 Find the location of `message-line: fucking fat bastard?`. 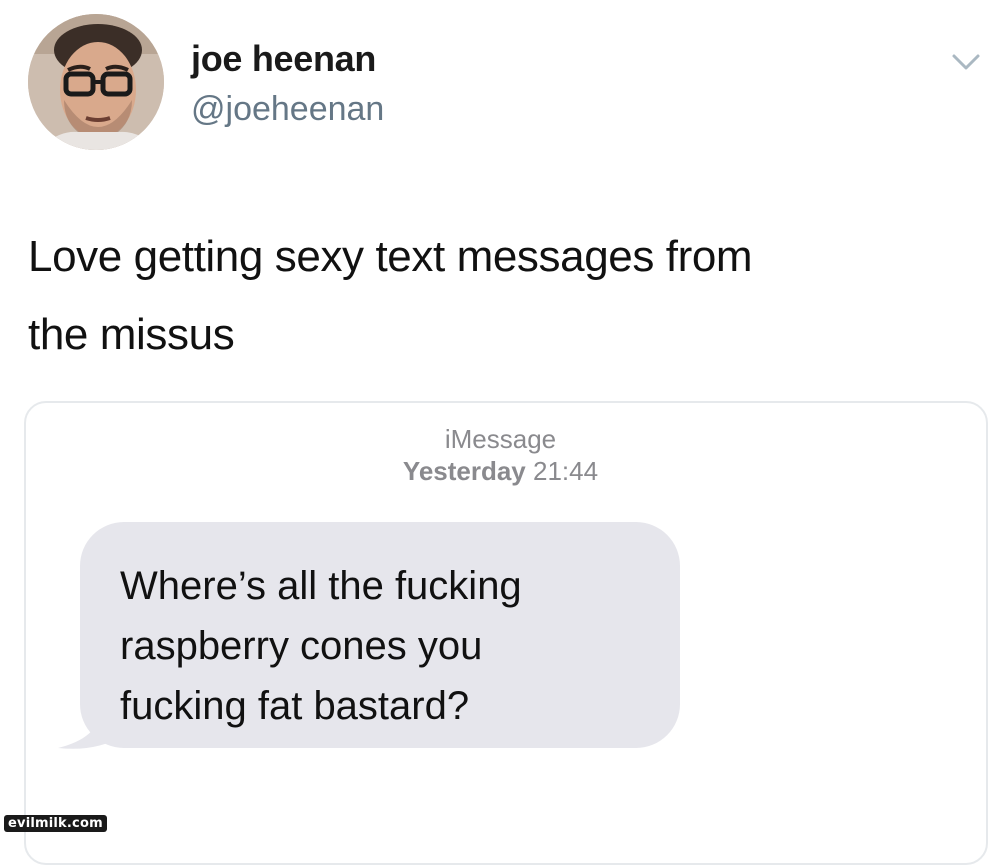

message-line: fucking fat bastard? is located at coordinates (295, 706).